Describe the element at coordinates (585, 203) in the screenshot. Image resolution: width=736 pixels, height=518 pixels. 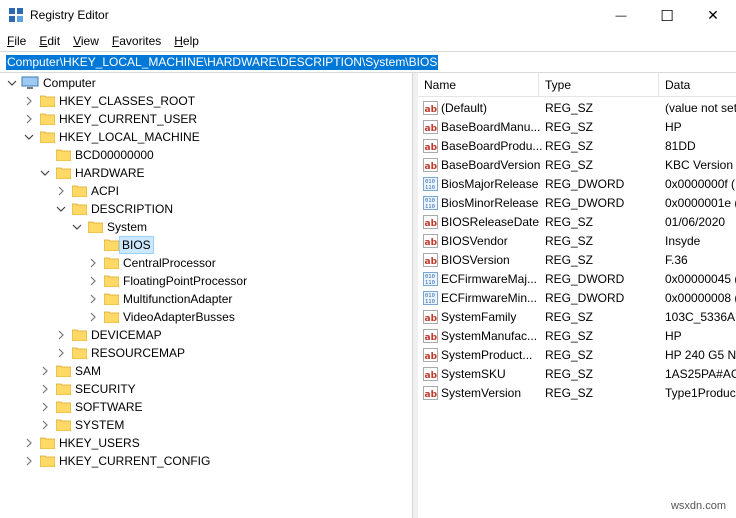
I see `value-type: REG_DWORD` at that location.